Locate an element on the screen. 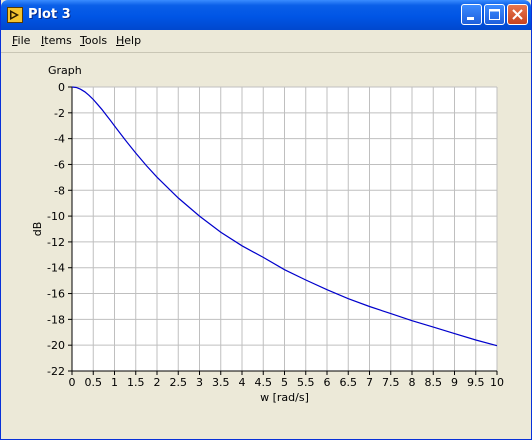 Image resolution: width=532 pixels, height=440 pixels. x-tick-label: 6.5 is located at coordinates (349, 382).